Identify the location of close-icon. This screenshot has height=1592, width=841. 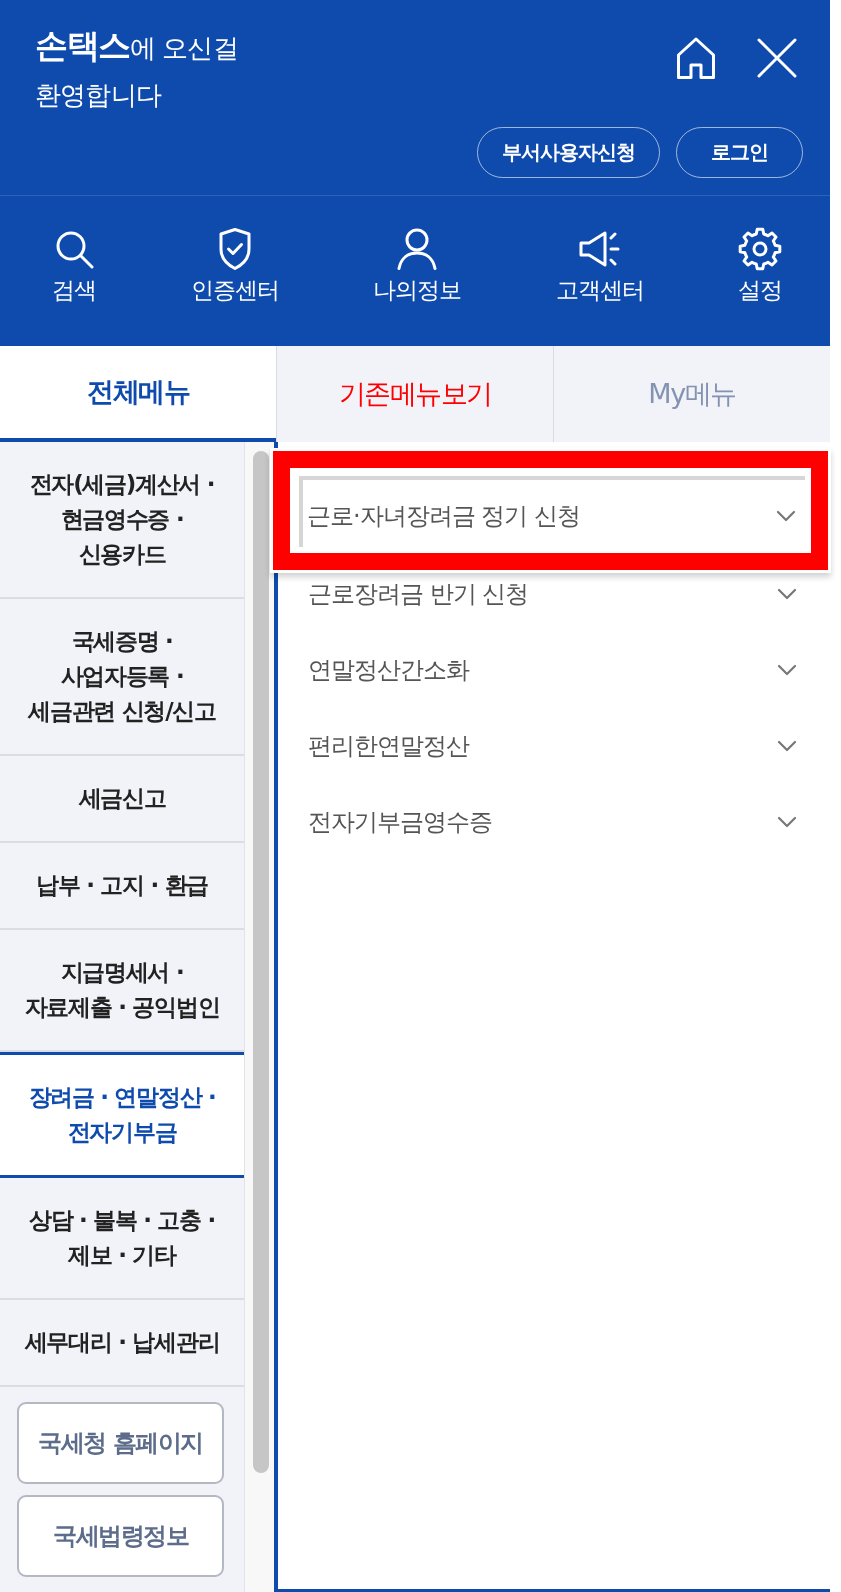
(777, 58).